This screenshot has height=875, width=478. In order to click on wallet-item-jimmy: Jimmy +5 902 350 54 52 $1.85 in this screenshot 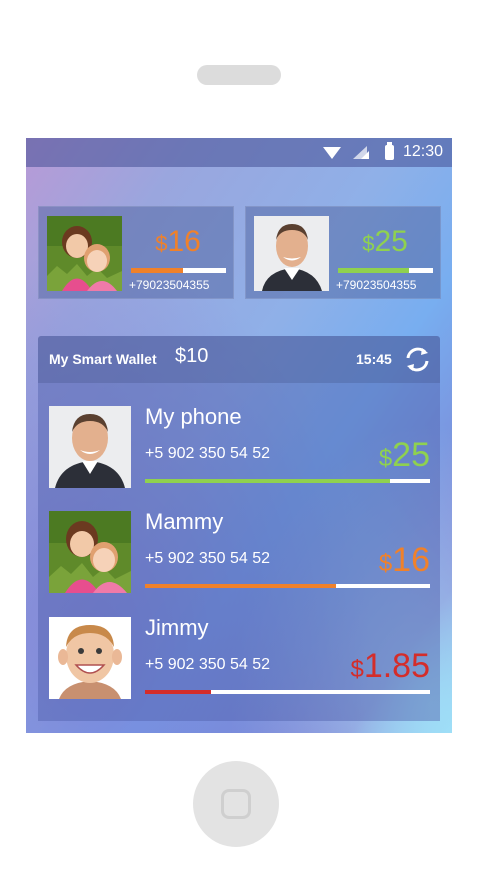, I will do `click(239, 663)`.